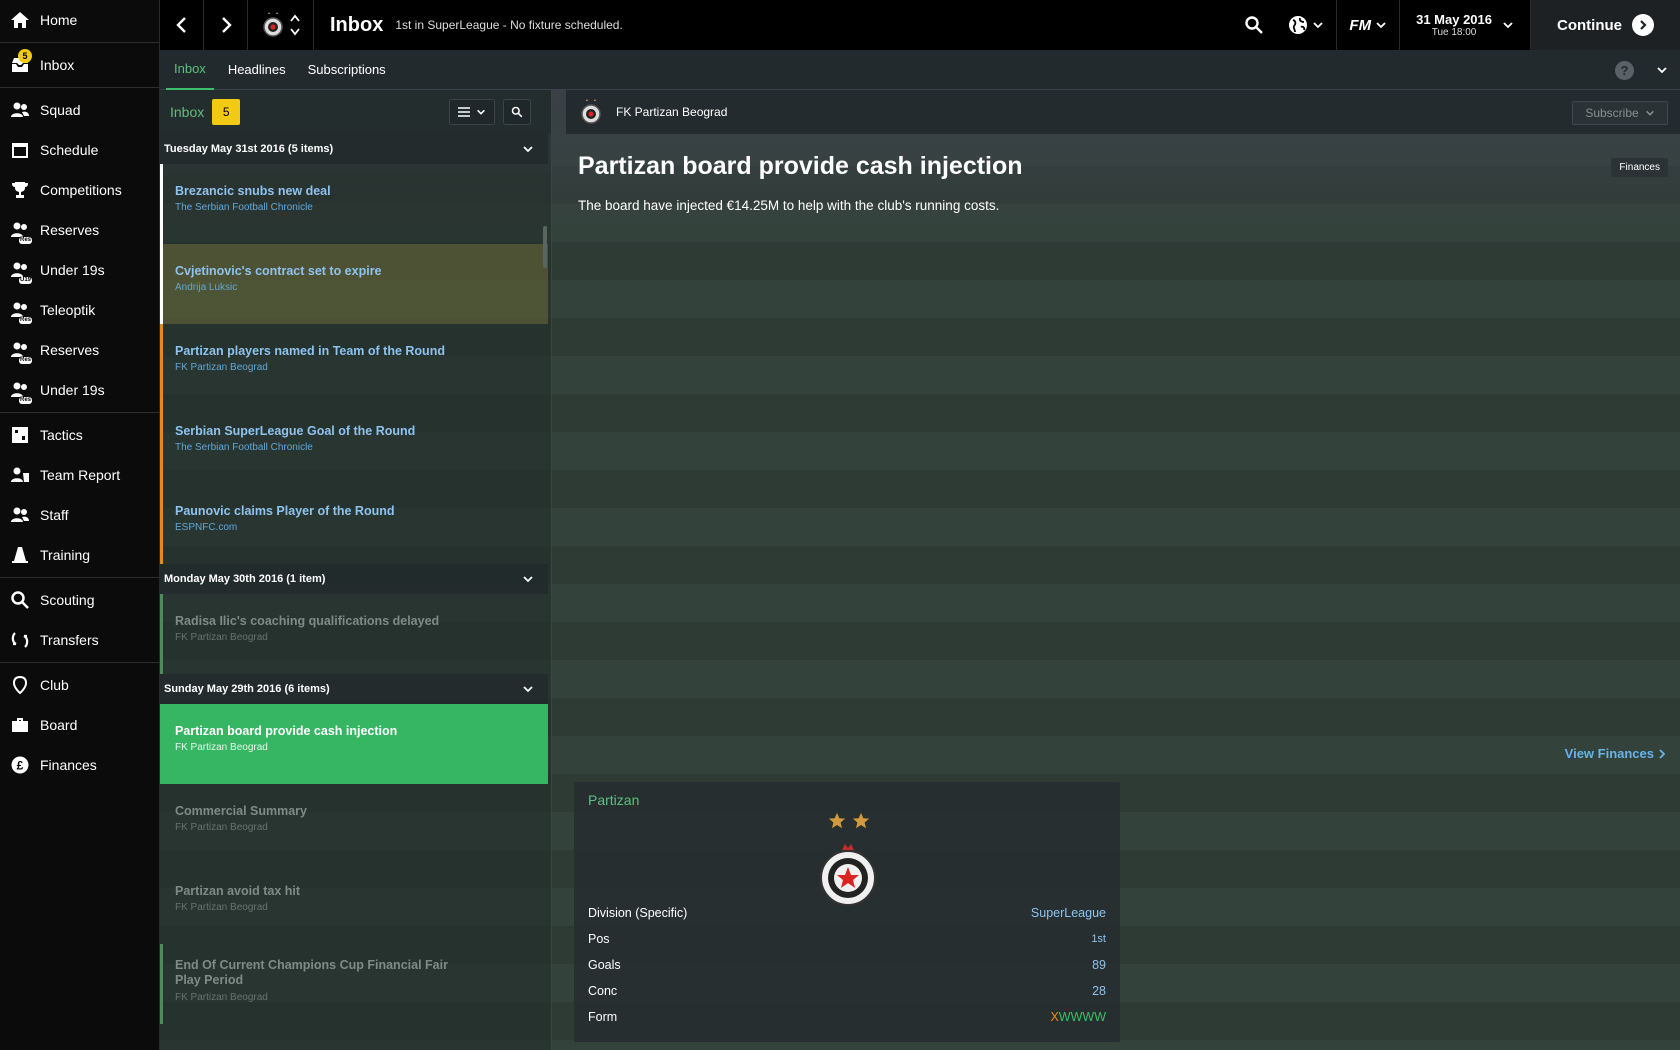 This screenshot has height=1050, width=1680. I want to click on stat-value: SuperLeague, so click(1068, 913).